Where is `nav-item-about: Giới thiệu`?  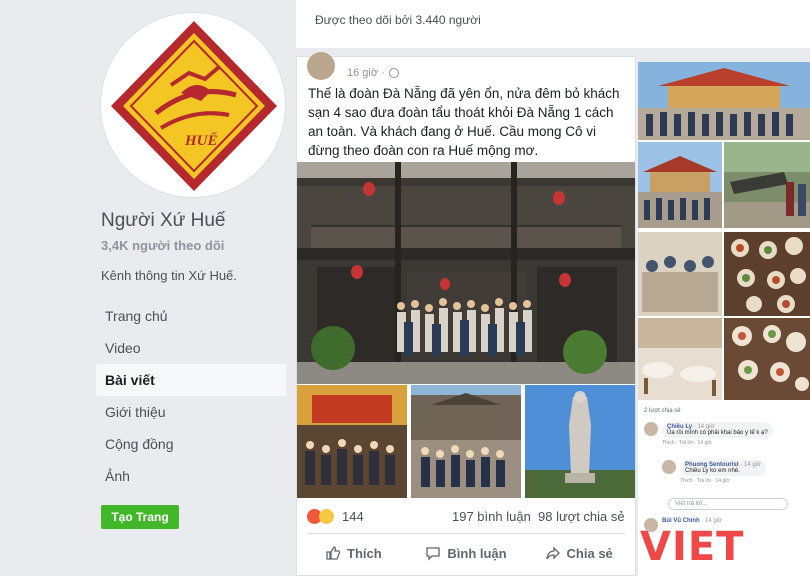
nav-item-about: Giới thiệu is located at coordinates (191, 412).